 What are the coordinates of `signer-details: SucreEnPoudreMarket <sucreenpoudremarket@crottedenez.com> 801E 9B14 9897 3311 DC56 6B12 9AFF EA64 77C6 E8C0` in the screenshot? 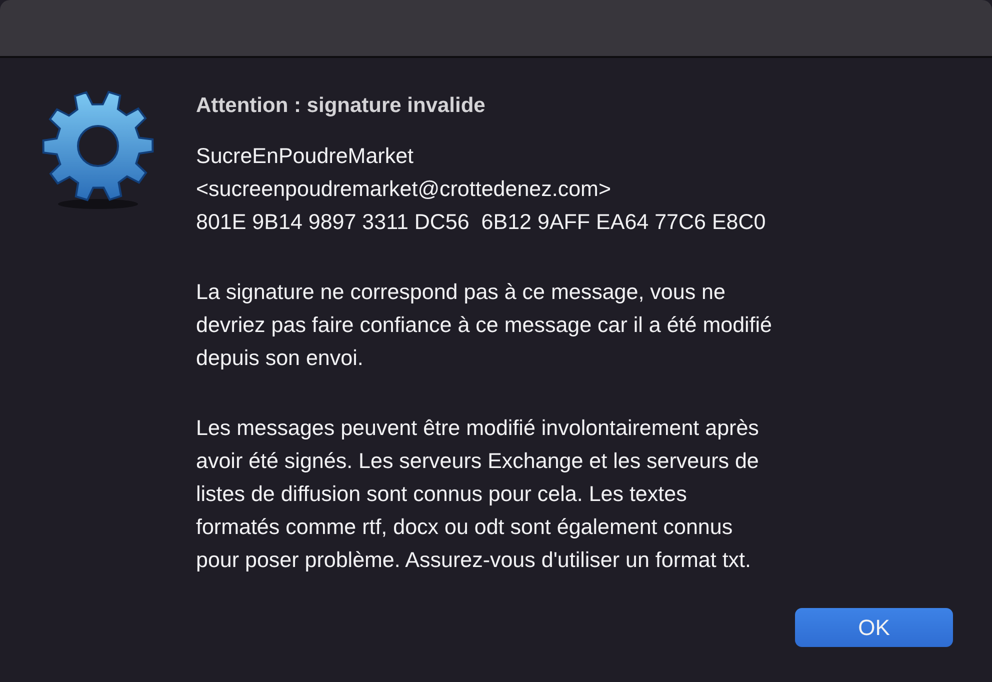 It's located at (481, 189).